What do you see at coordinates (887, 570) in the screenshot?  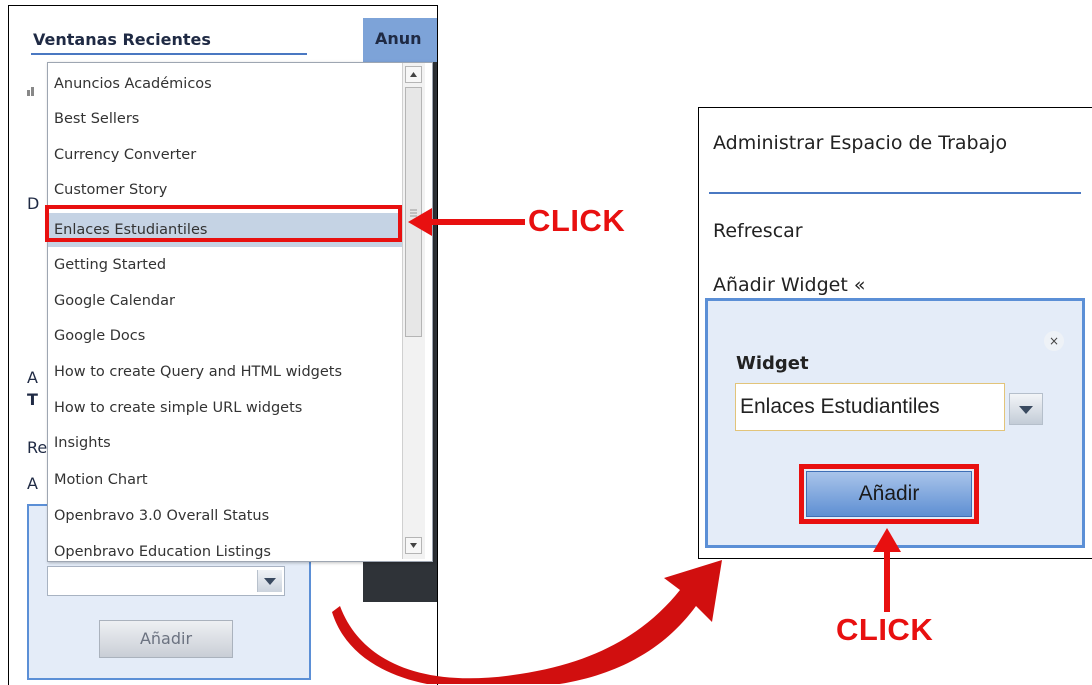 I see `arrow-up-icon` at bounding box center [887, 570].